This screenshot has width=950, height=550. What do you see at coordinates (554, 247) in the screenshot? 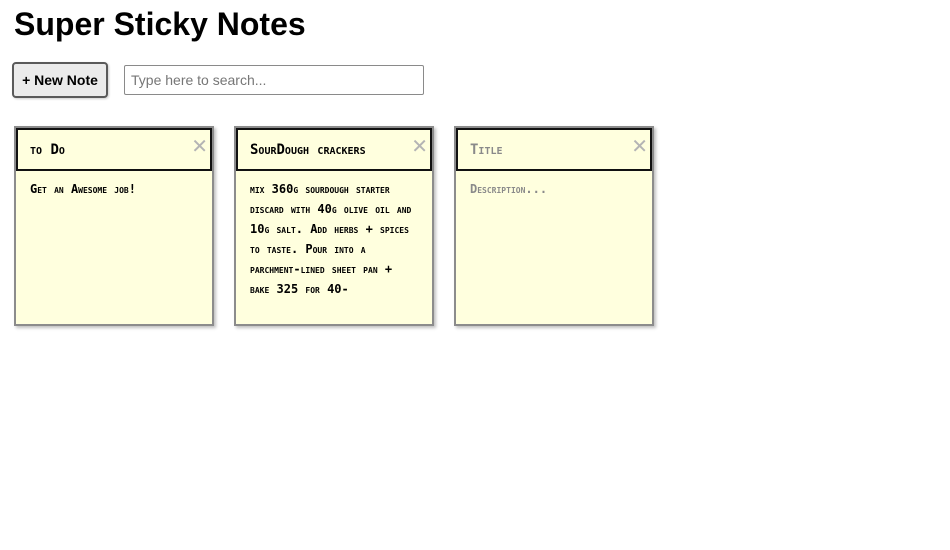
I see `note-description-input` at bounding box center [554, 247].